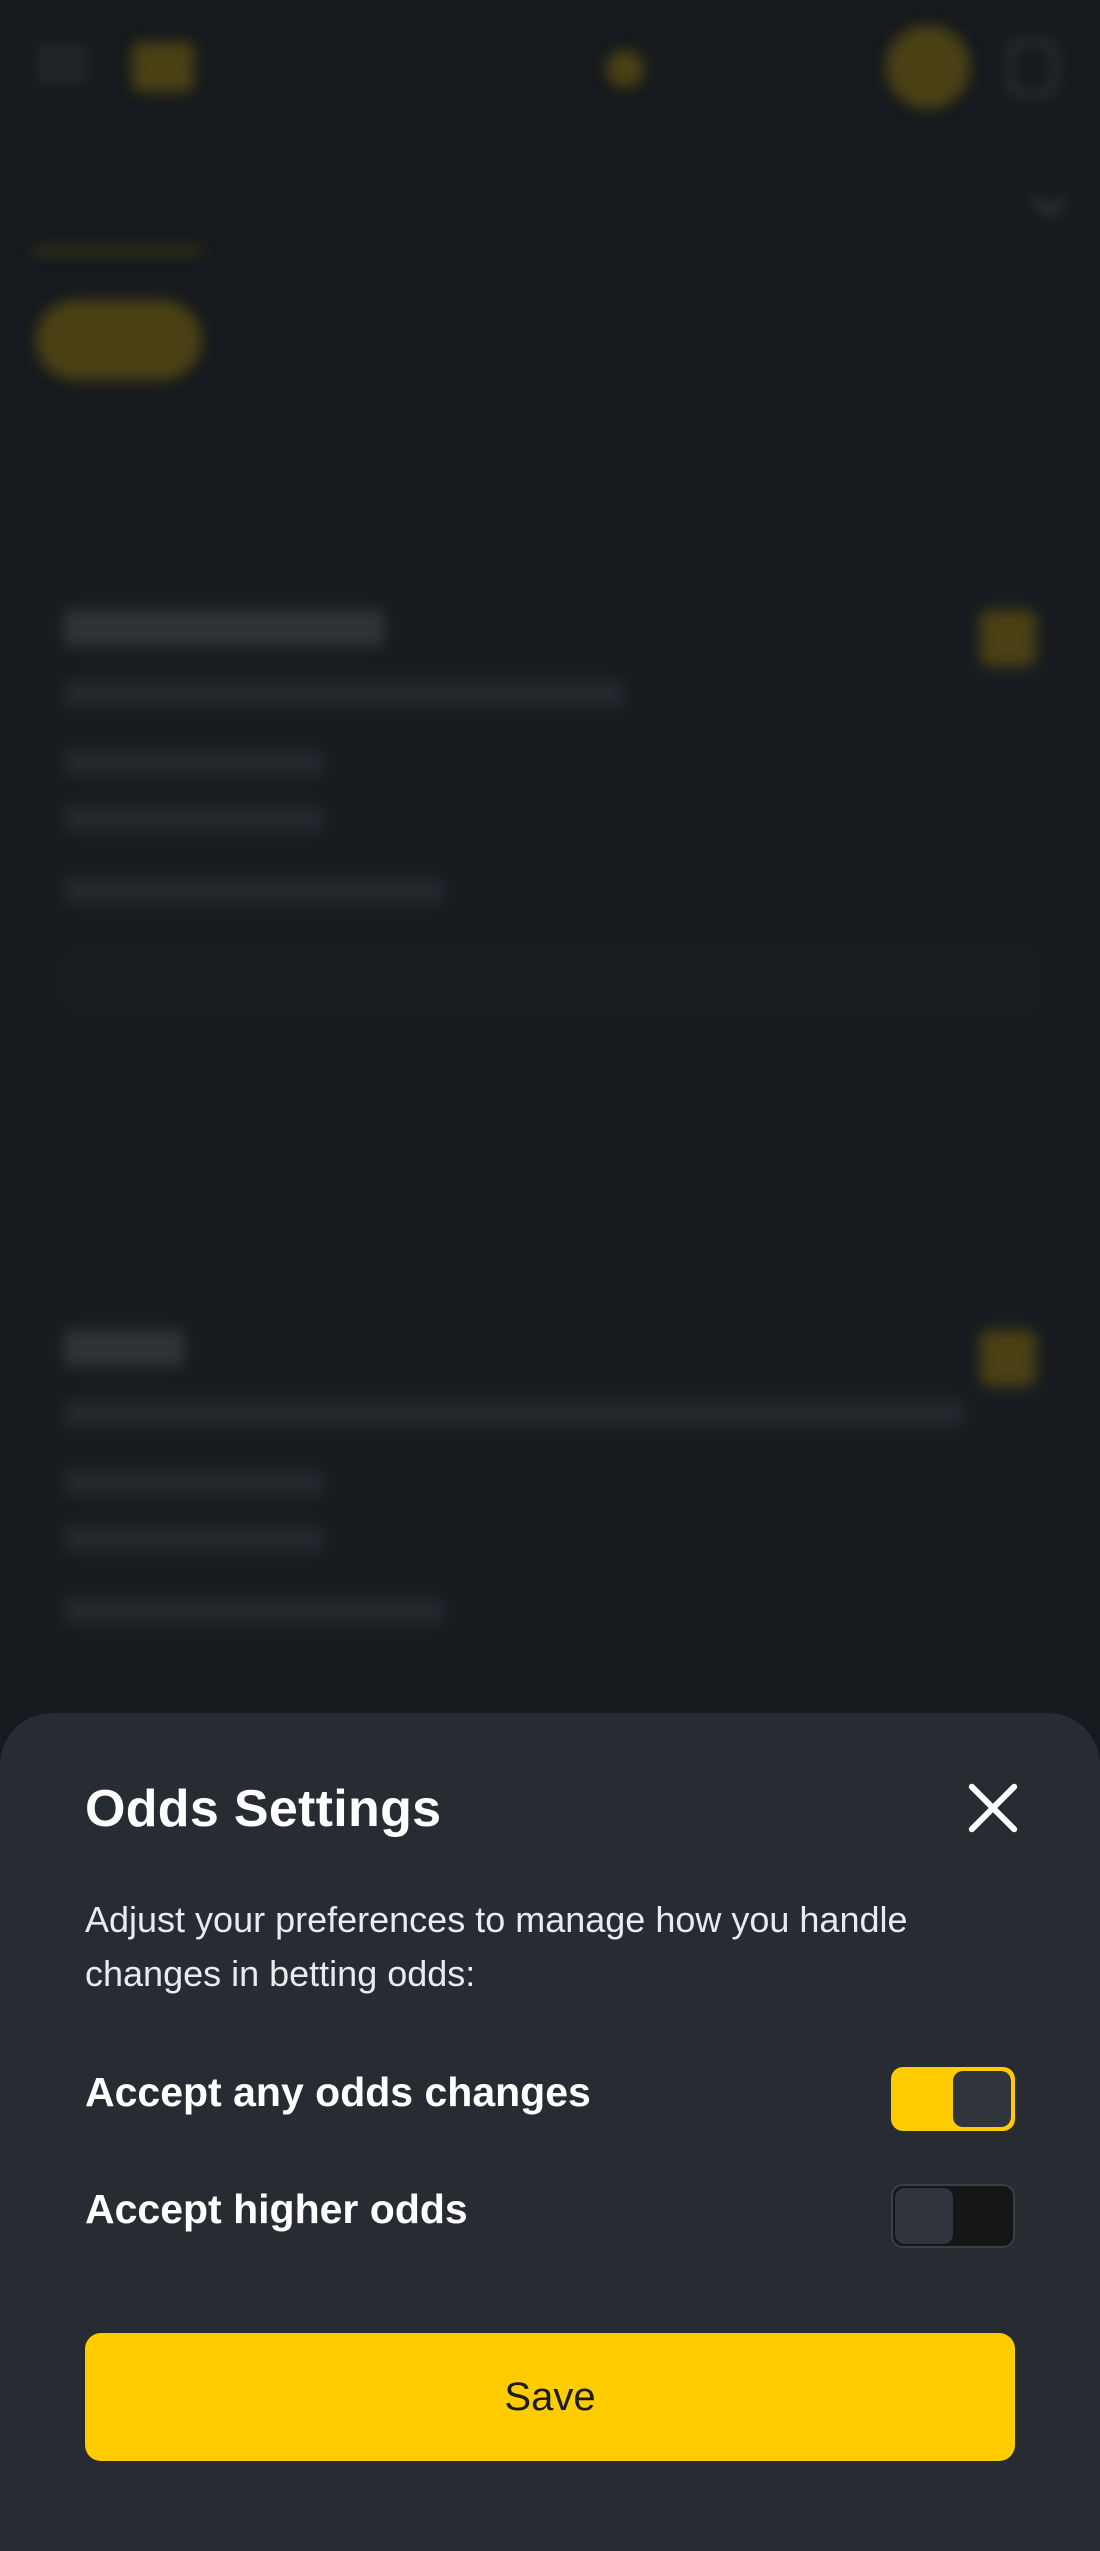 The height and width of the screenshot is (2551, 1100). I want to click on option-label-accept-any: Accept any odds changes, so click(338, 2092).